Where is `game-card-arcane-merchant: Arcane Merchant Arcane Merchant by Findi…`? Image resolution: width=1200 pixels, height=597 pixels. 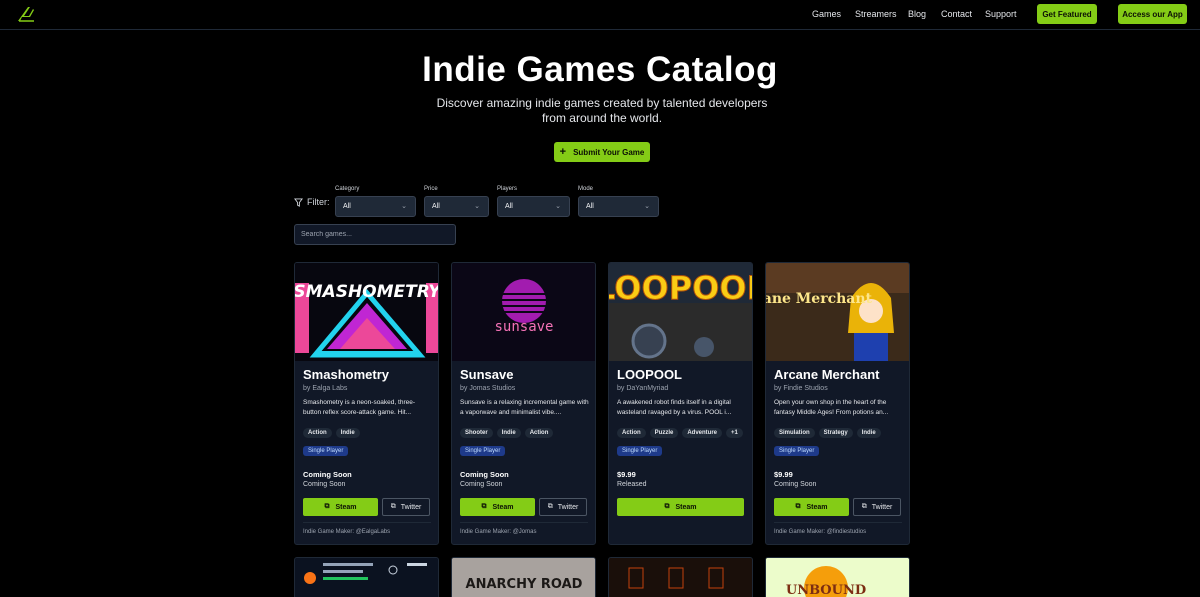 game-card-arcane-merchant: Arcane Merchant Arcane Merchant by Findi… is located at coordinates (837, 403).